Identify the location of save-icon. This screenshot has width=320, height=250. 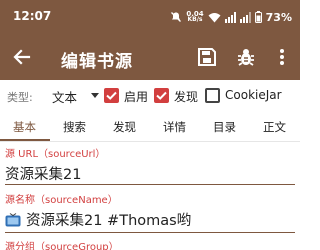
(207, 57).